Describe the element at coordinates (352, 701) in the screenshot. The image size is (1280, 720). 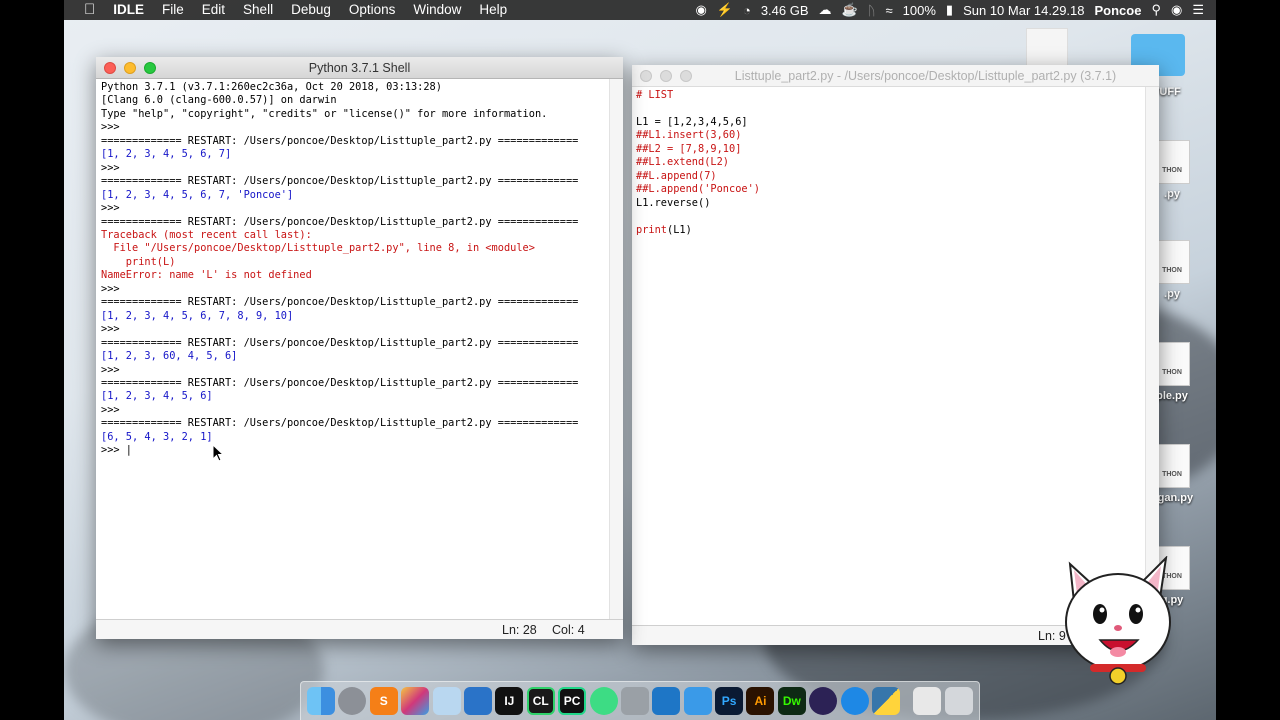
I see `dock-launchpad` at that location.